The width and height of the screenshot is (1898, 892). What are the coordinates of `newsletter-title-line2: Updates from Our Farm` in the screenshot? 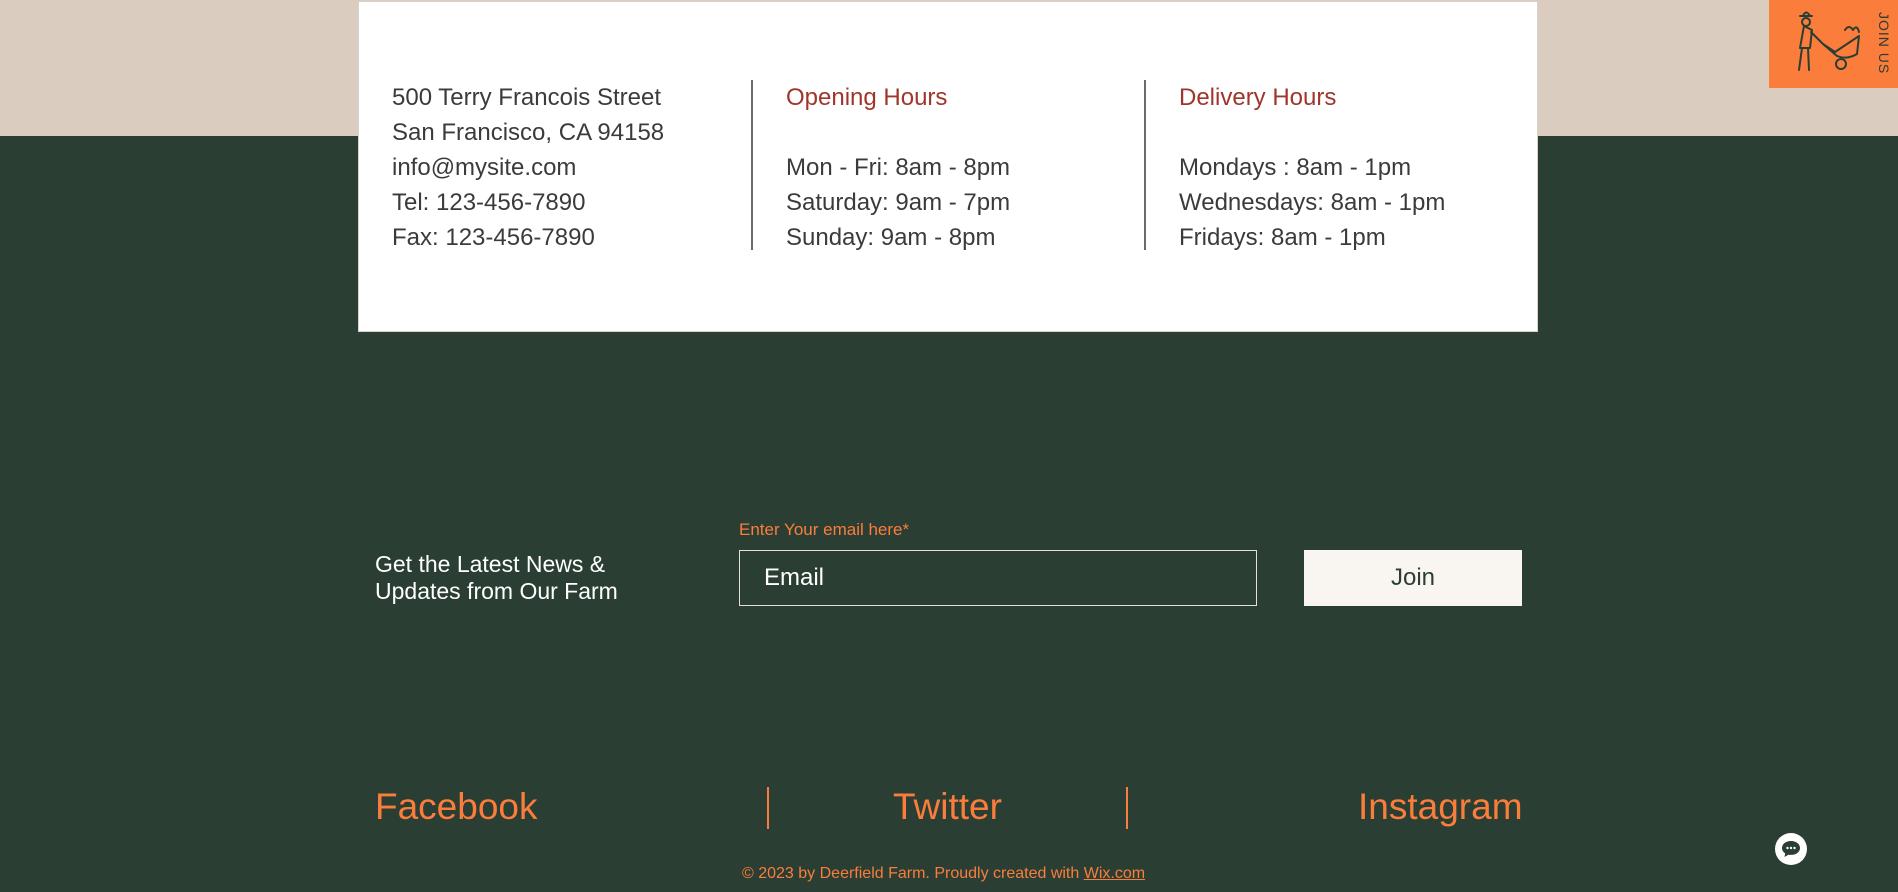 It's located at (496, 591).